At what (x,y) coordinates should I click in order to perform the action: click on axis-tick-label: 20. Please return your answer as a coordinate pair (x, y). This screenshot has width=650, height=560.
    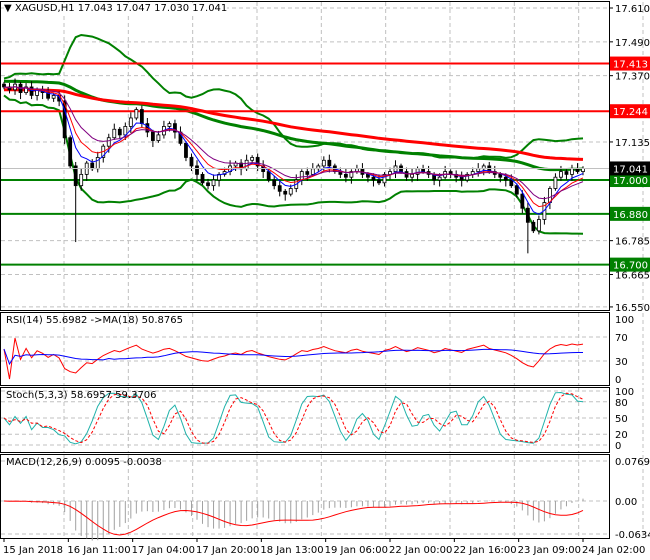
    Looking at the image, I should click on (621, 435).